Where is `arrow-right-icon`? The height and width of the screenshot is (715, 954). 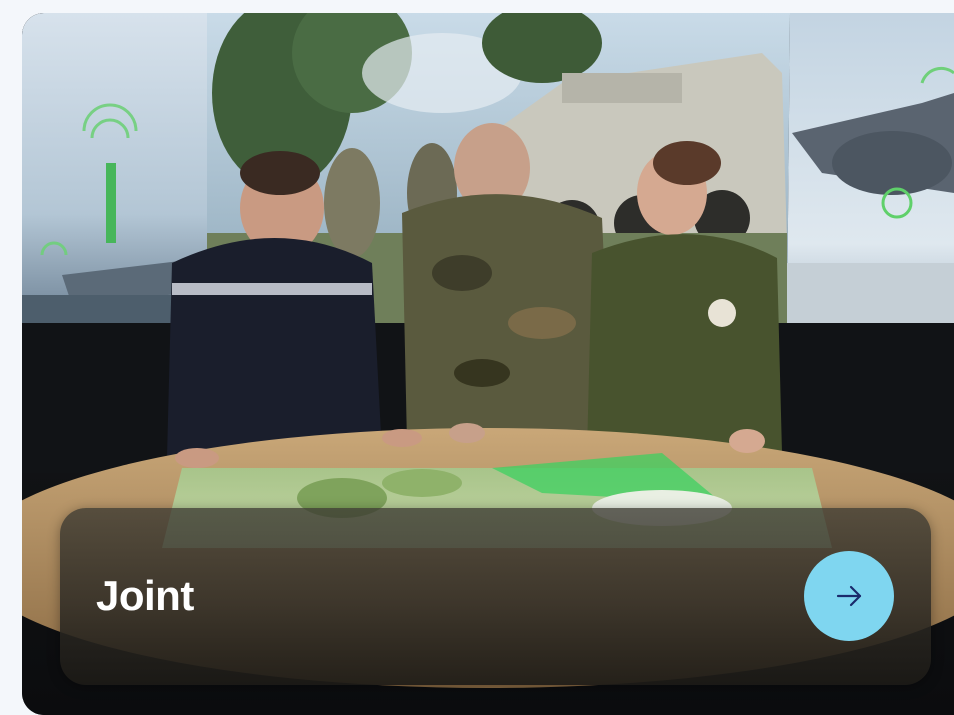
arrow-right-icon is located at coordinates (849, 596).